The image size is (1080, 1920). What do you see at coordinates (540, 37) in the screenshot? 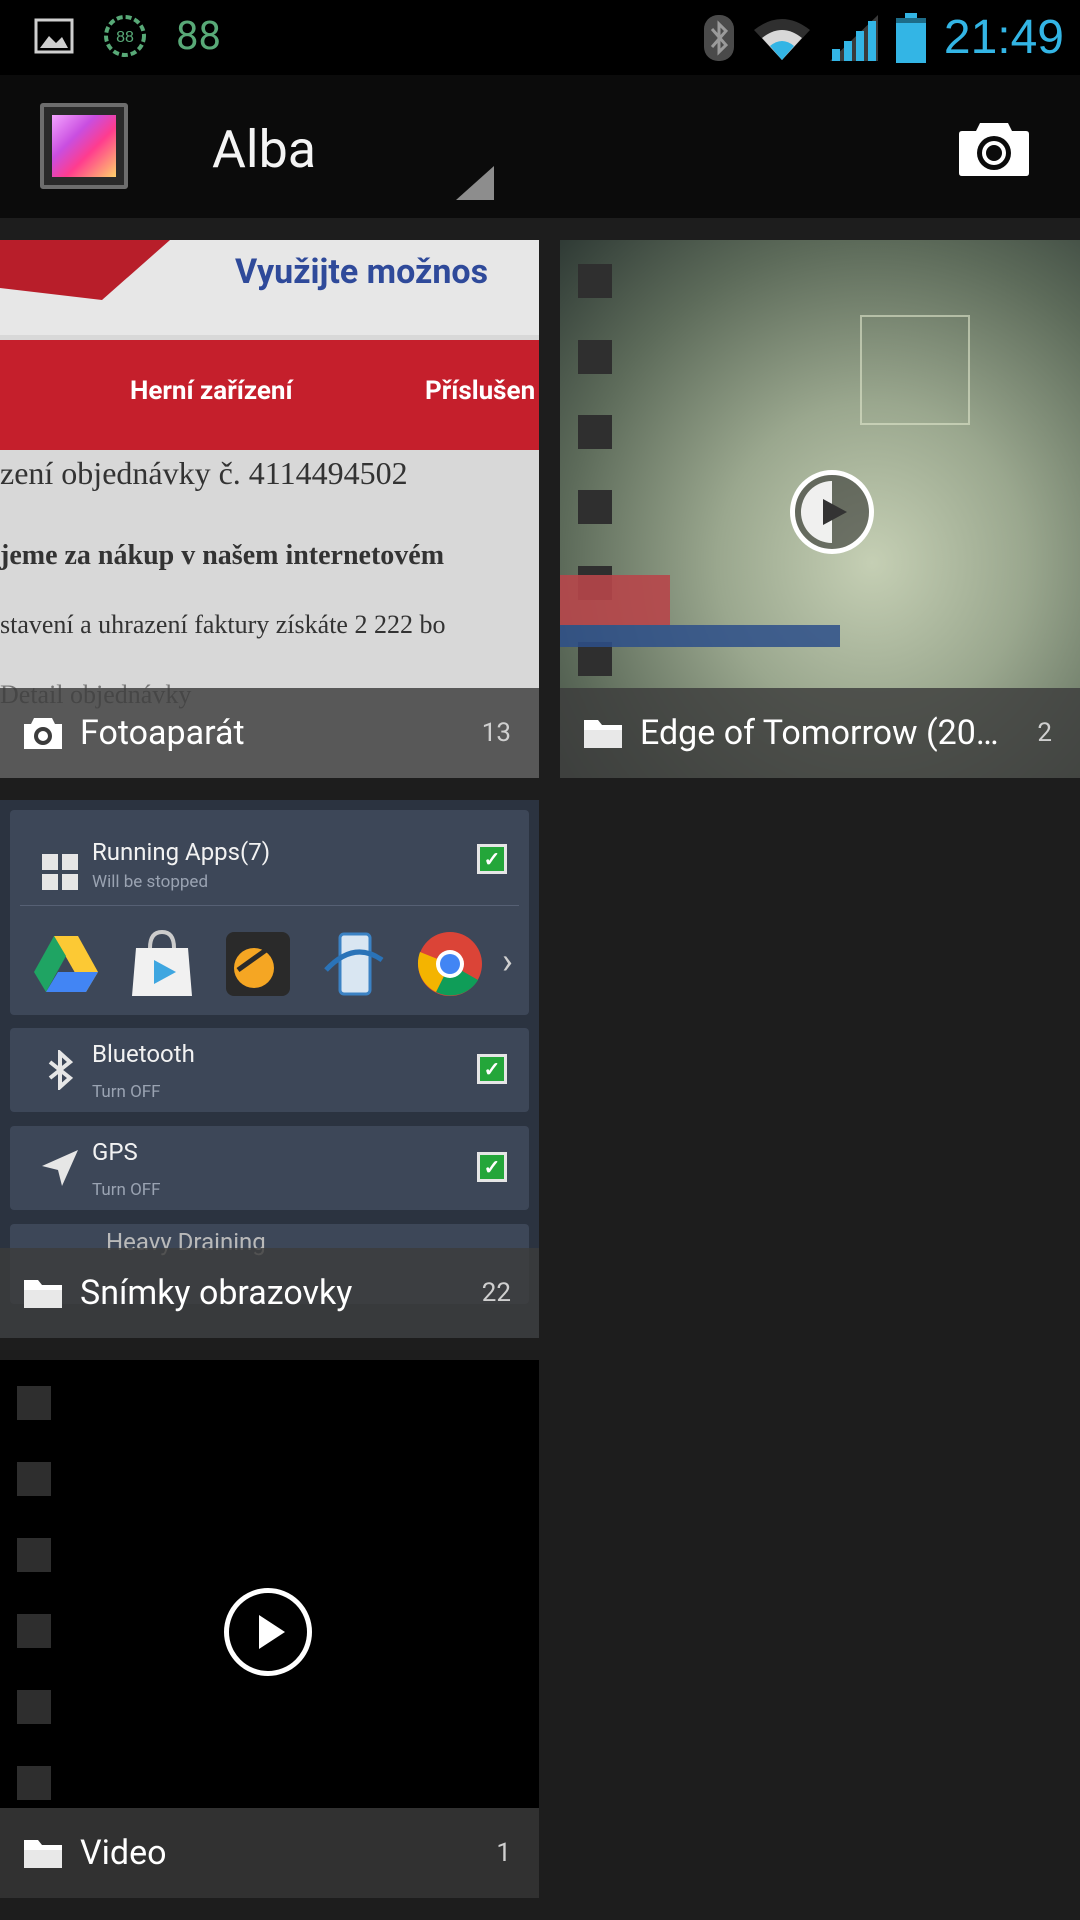
I see `status-bar: 88 88 21:49` at bounding box center [540, 37].